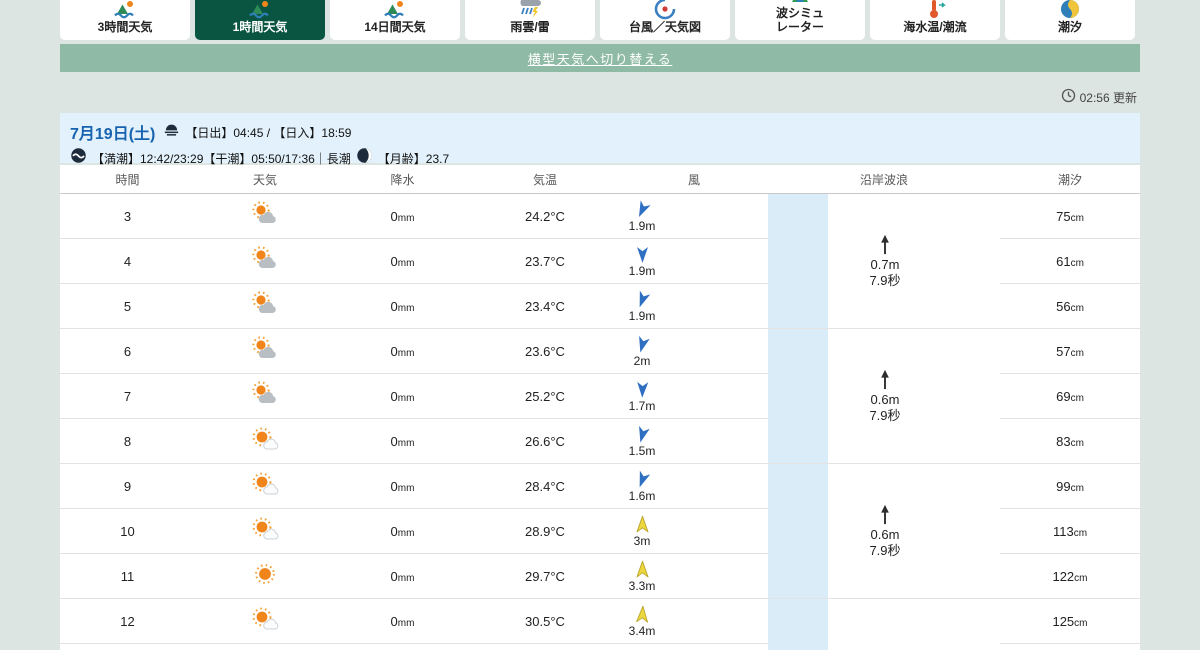  I want to click on column-header: 気温, so click(545, 179).